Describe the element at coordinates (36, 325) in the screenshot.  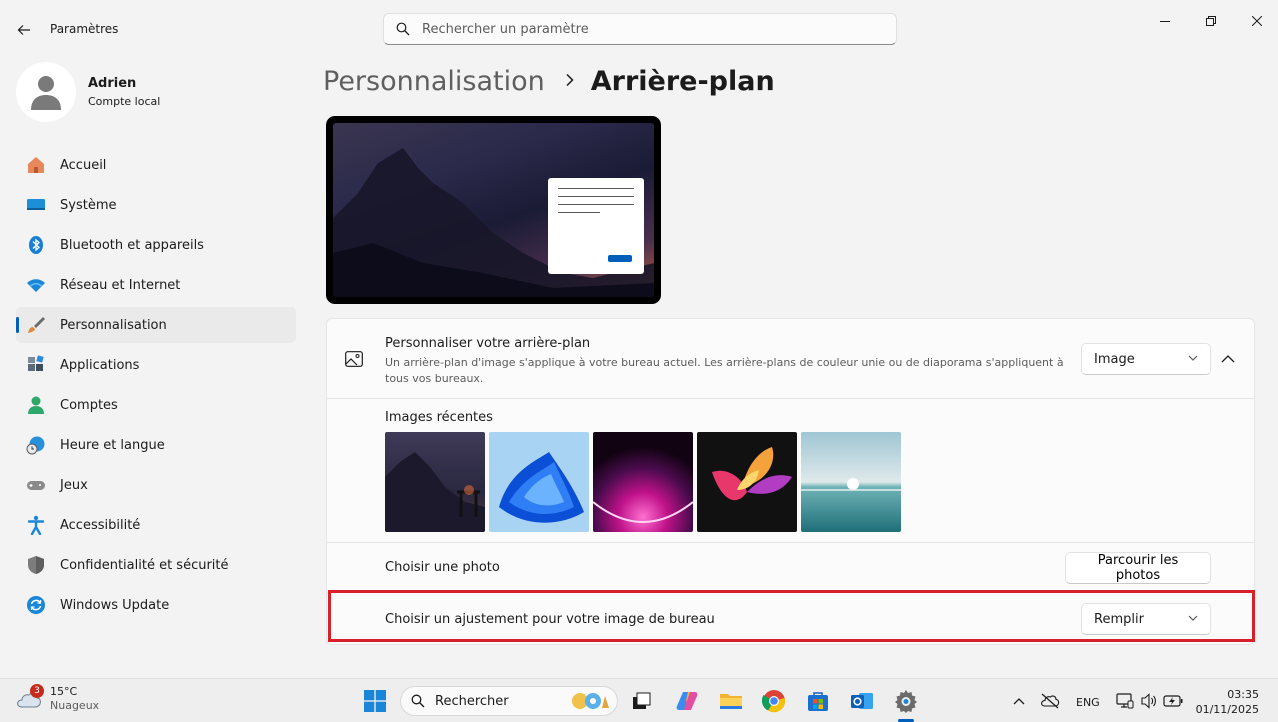
I see `brush-icon` at that location.